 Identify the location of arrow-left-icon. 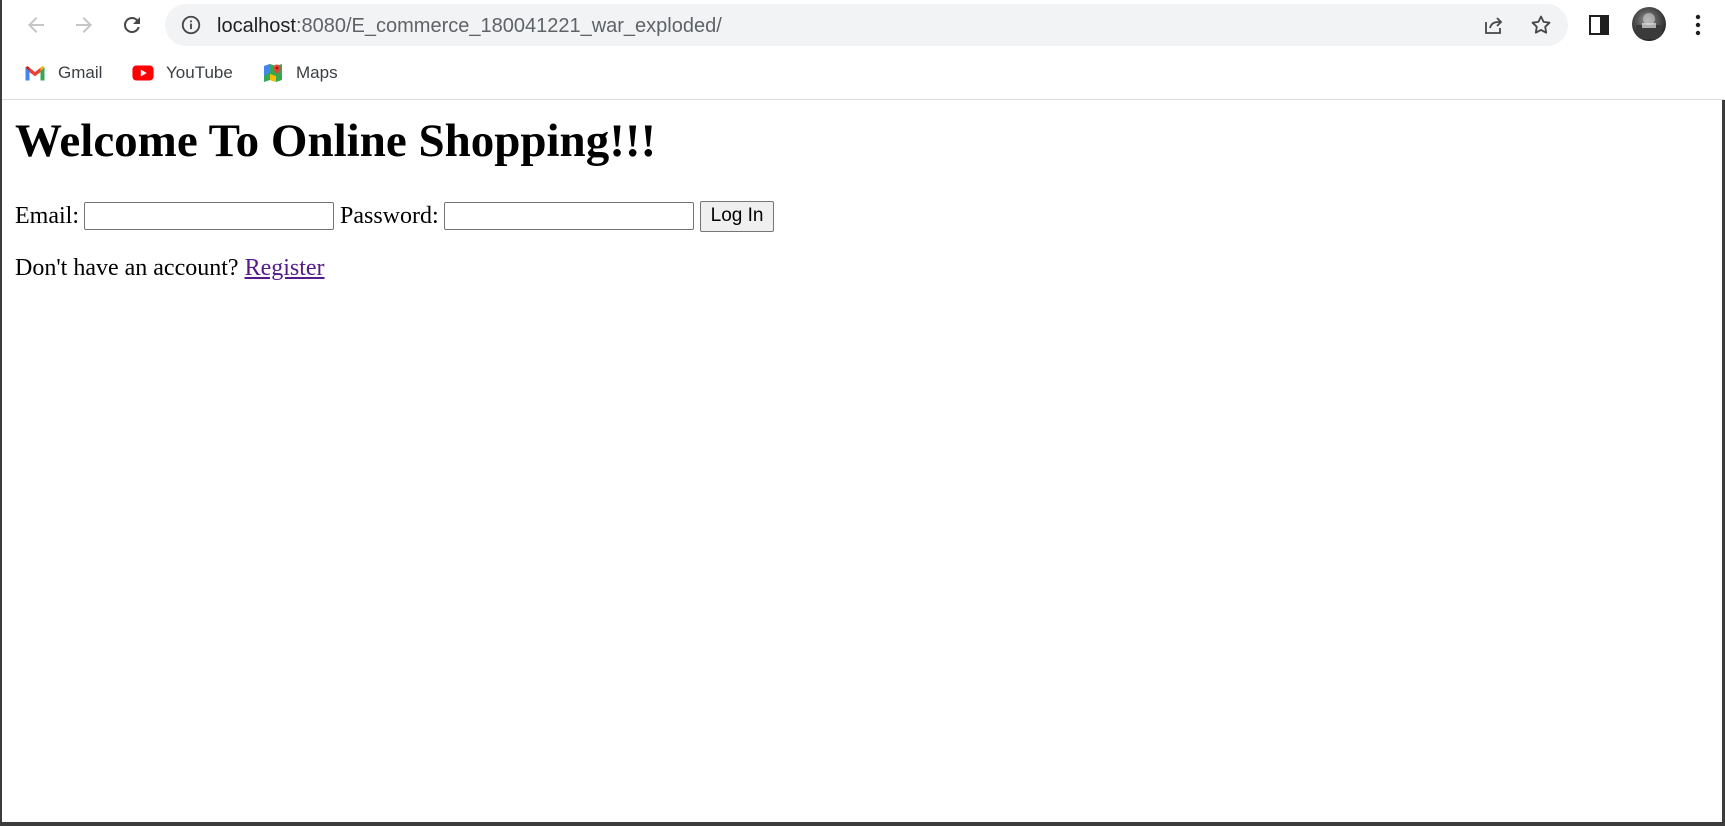
(36, 25).